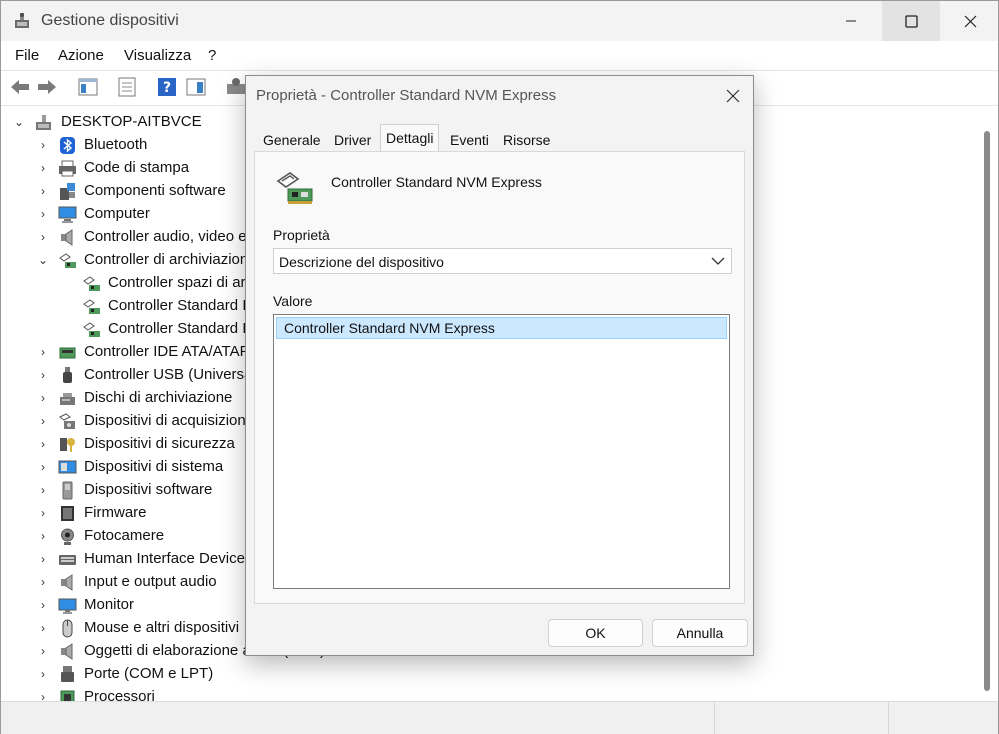  What do you see at coordinates (469, 140) in the screenshot?
I see `tab-eventi: Eventi` at bounding box center [469, 140].